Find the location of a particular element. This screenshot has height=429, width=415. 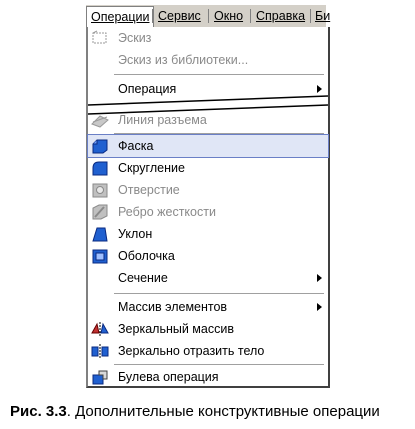

menu-item-mirror-array: Зеркальный массив is located at coordinates (208, 329).